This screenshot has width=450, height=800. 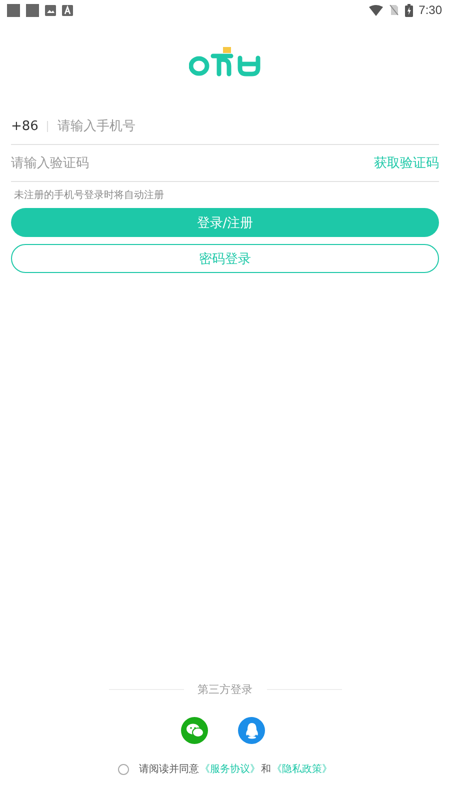 I want to click on code-input: 请输入验证码, so click(x=192, y=163).